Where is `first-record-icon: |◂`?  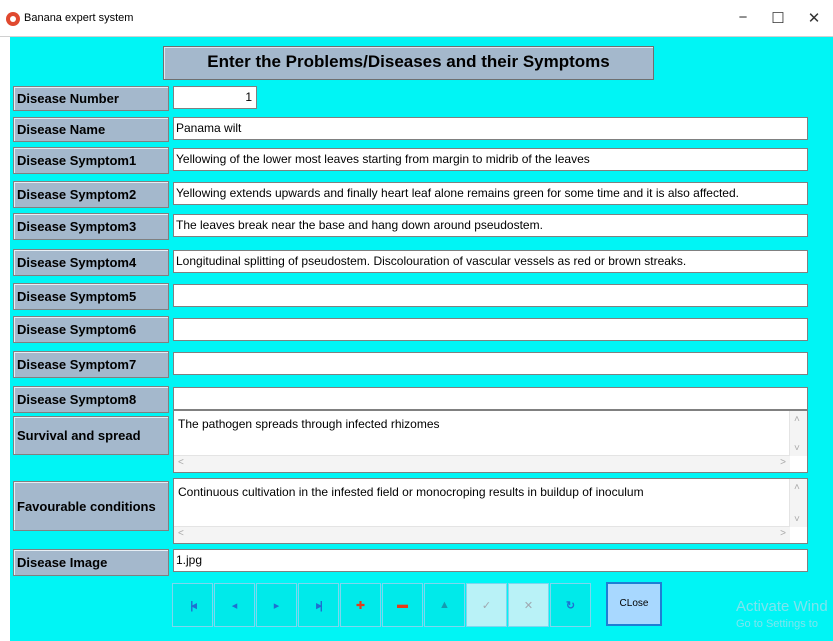 first-record-icon: |◂ is located at coordinates (193, 605).